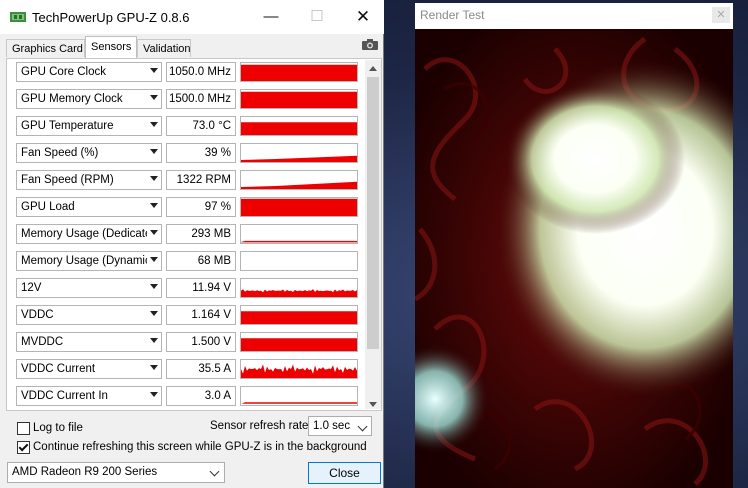 The image size is (748, 488). I want to click on scroll-up-arrow, so click(373, 68).